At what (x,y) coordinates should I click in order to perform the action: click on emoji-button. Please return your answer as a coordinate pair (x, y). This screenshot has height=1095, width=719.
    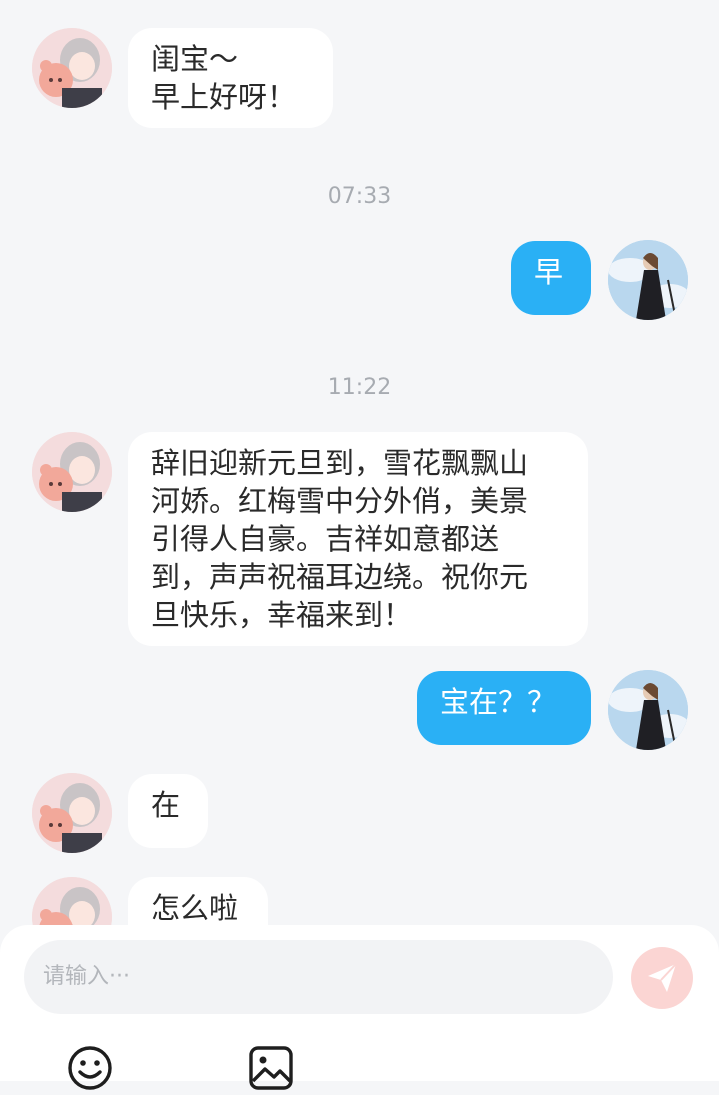
    Looking at the image, I should click on (90, 1070).